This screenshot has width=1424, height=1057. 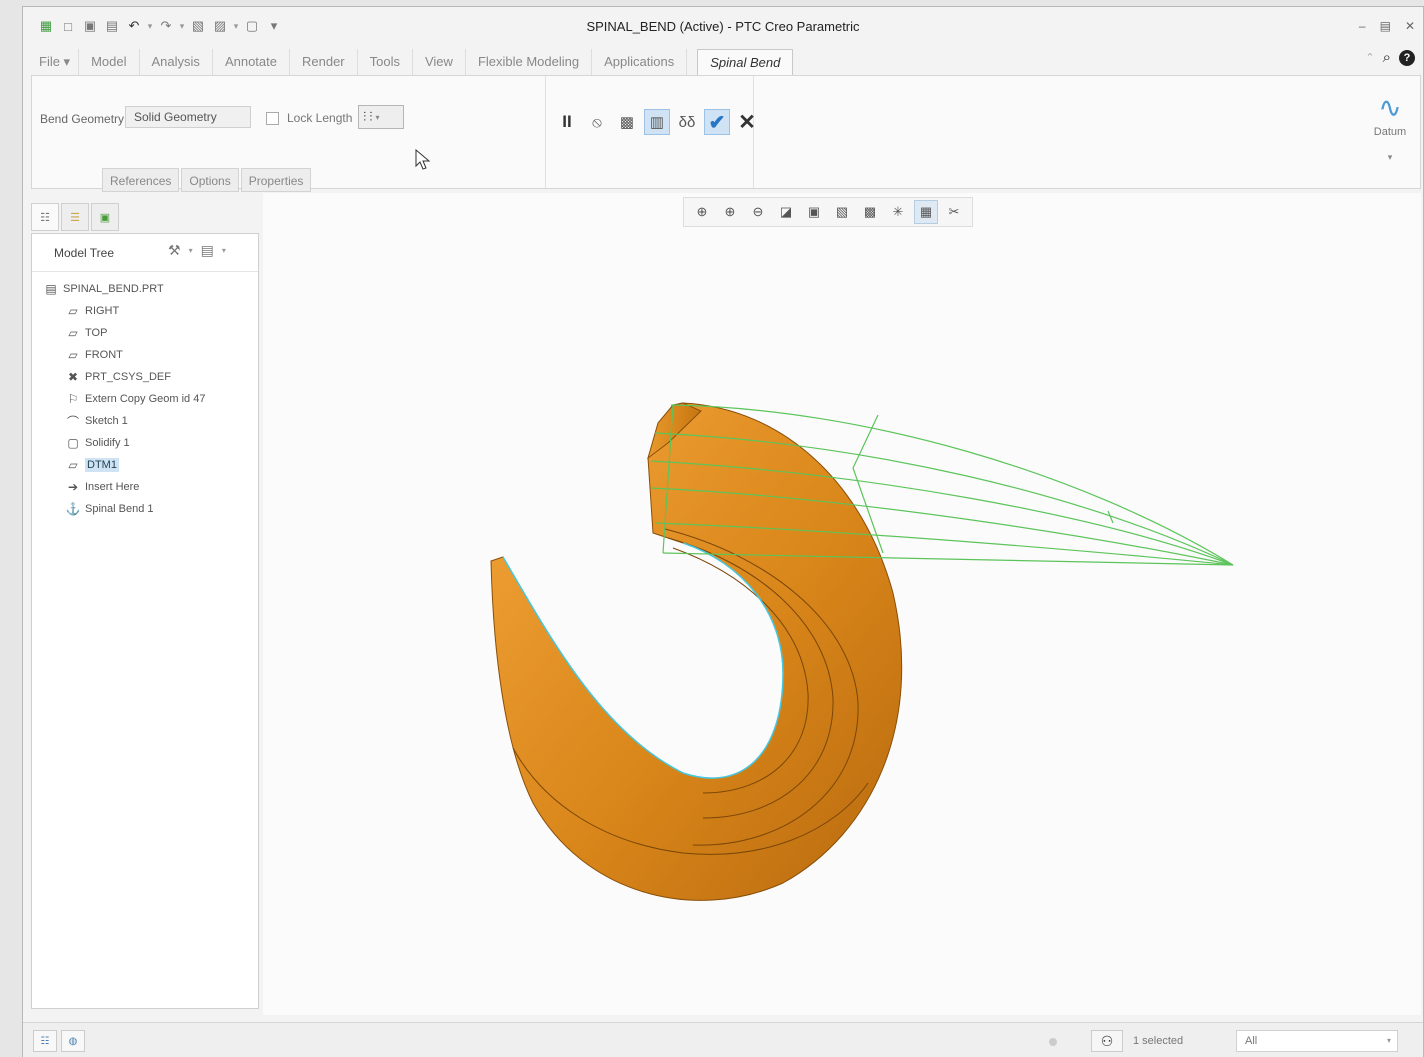 What do you see at coordinates (106, 421) in the screenshot?
I see `tree-item-label: Sketch 1` at bounding box center [106, 421].